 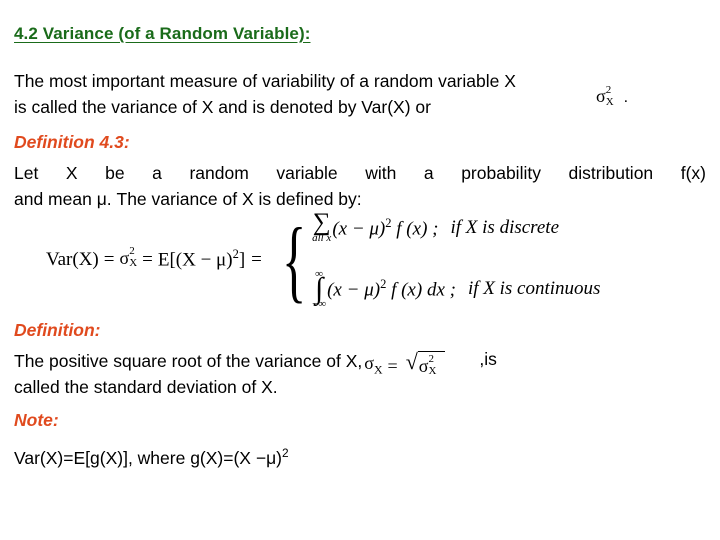 What do you see at coordinates (242, 260) in the screenshot?
I see `expectation-close: ]` at bounding box center [242, 260].